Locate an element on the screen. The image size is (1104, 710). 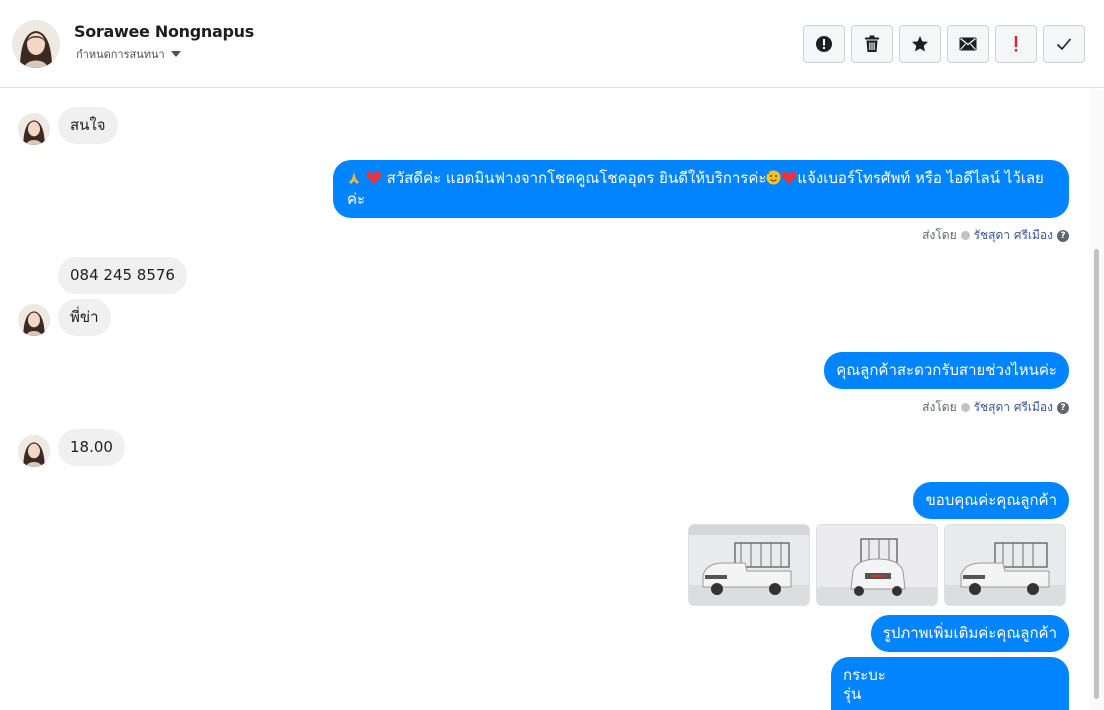
follow-up-button is located at coordinates (1016, 44).